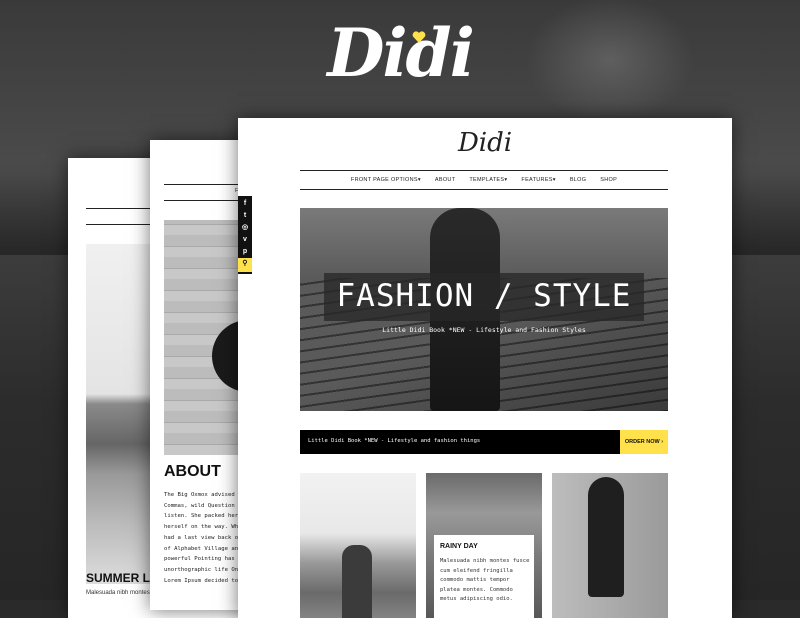 The height and width of the screenshot is (618, 800). I want to click on logo-text: Didi, so click(401, 53).